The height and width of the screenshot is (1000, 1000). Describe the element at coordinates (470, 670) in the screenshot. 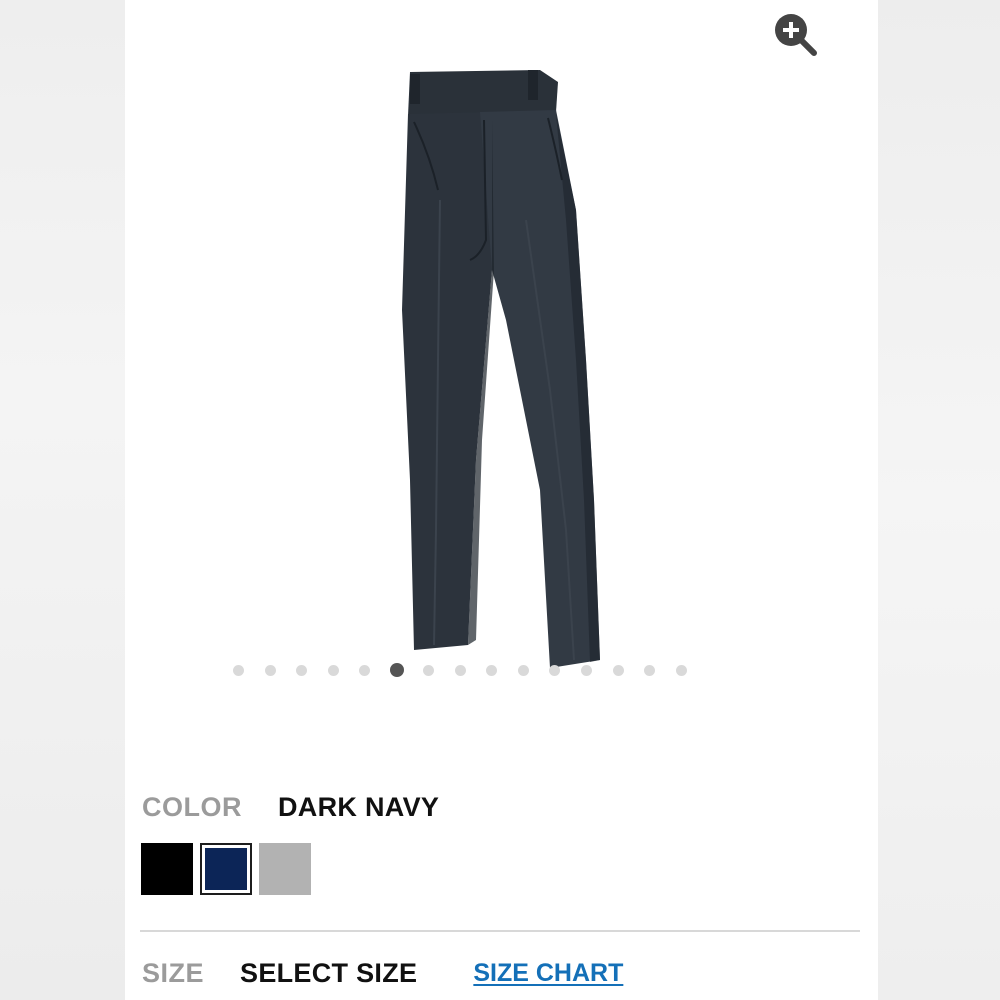

I see `carousel-dots` at that location.